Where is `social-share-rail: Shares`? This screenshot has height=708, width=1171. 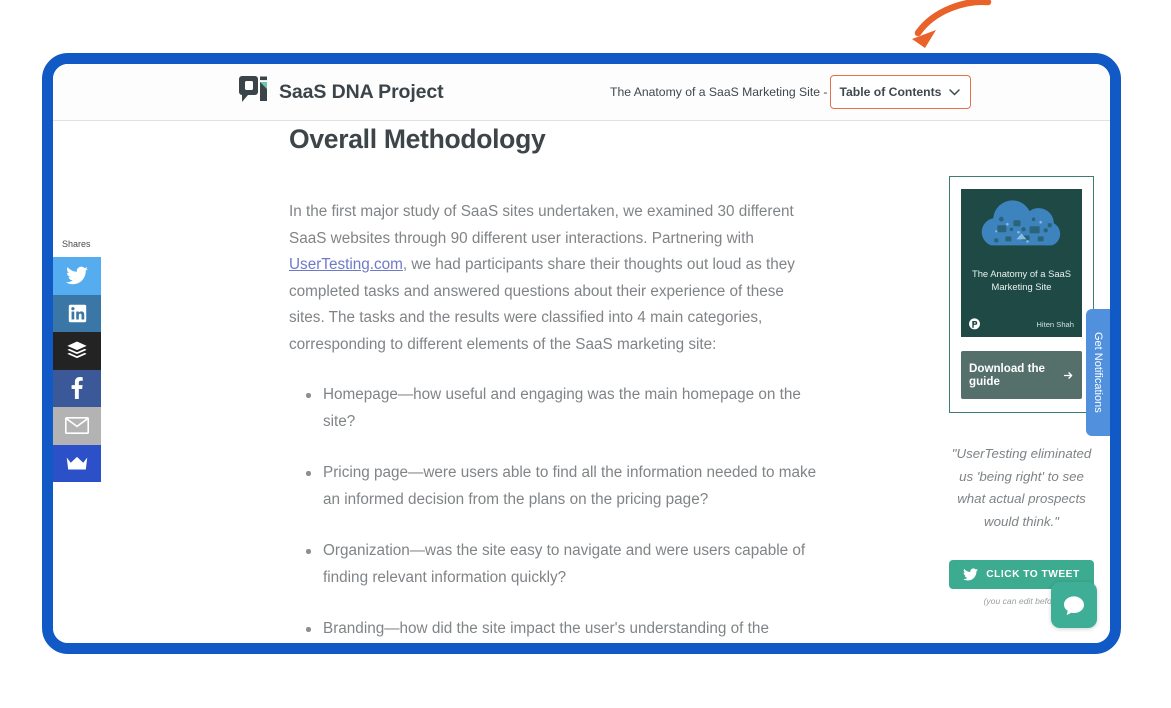
social-share-rail: Shares is located at coordinates (77, 360).